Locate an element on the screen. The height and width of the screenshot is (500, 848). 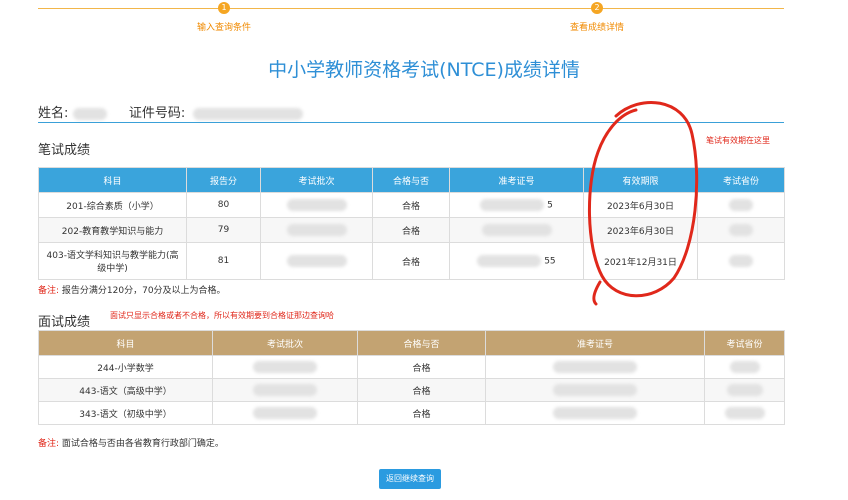
written-note-text: 报告分满分120分，70分及以上为合格。 is located at coordinates (143, 291).